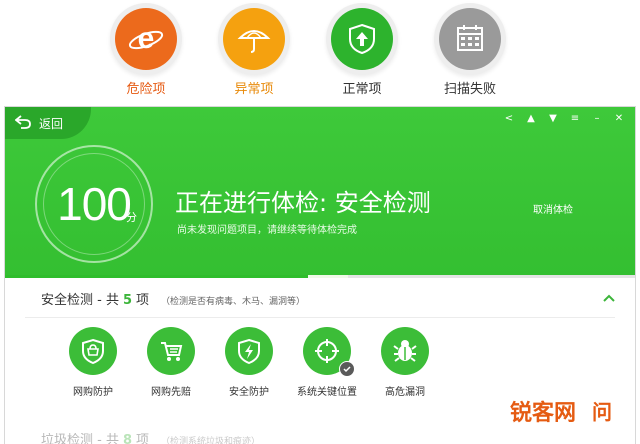 The height and width of the screenshot is (444, 640). What do you see at coordinates (362, 39) in the screenshot?
I see `shield-arrow-icon` at bounding box center [362, 39].